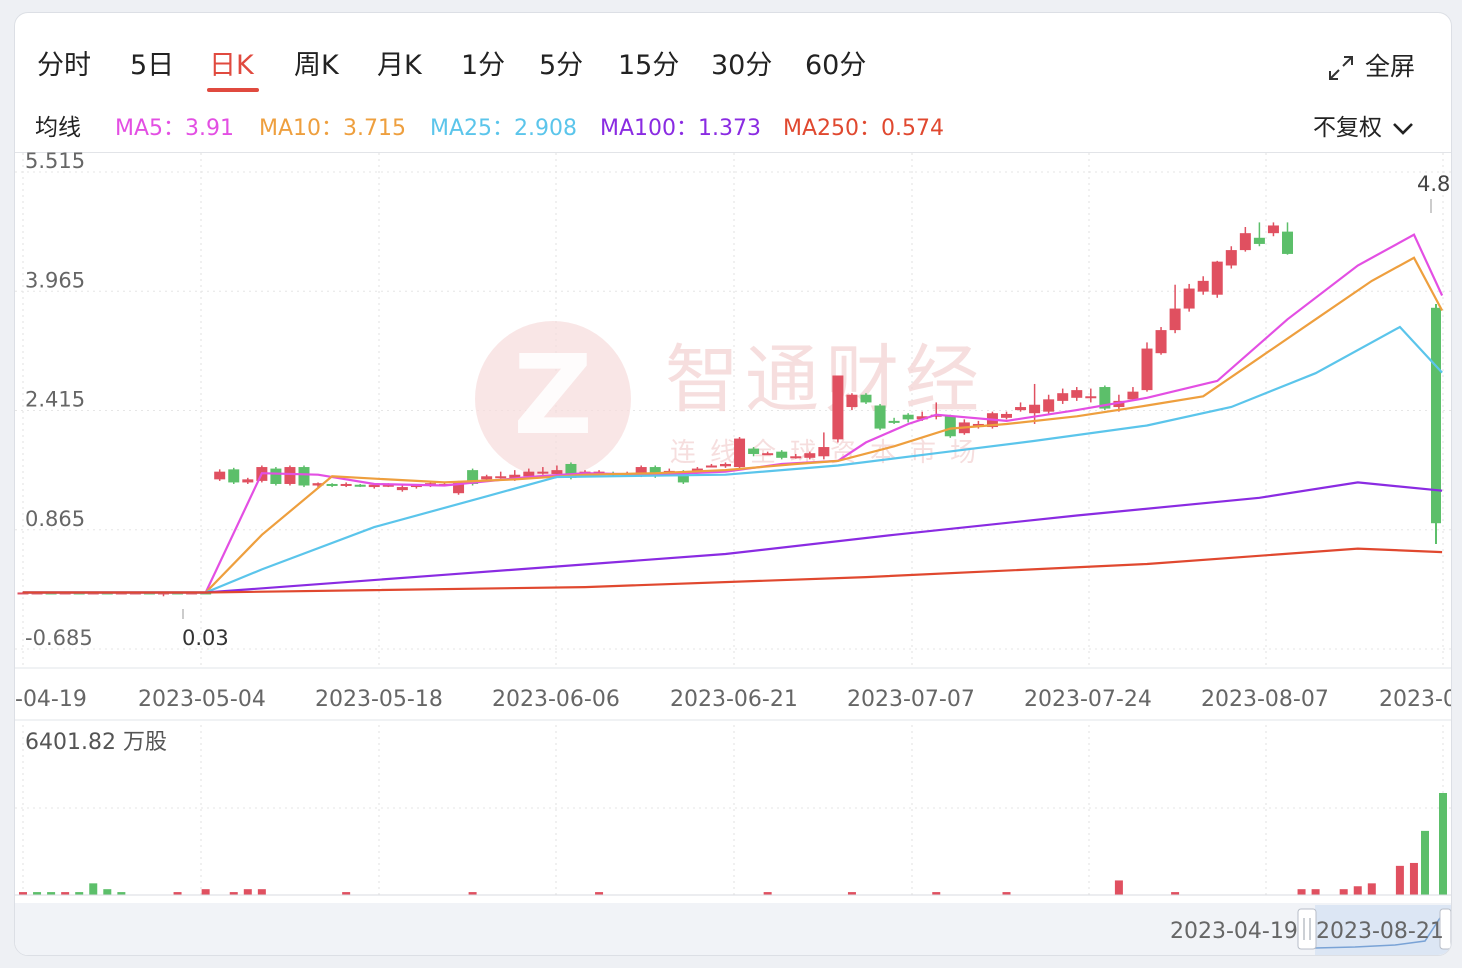 This screenshot has height=968, width=1462. What do you see at coordinates (55, 161) in the screenshot?
I see `y-tick-label: 5.515` at bounding box center [55, 161].